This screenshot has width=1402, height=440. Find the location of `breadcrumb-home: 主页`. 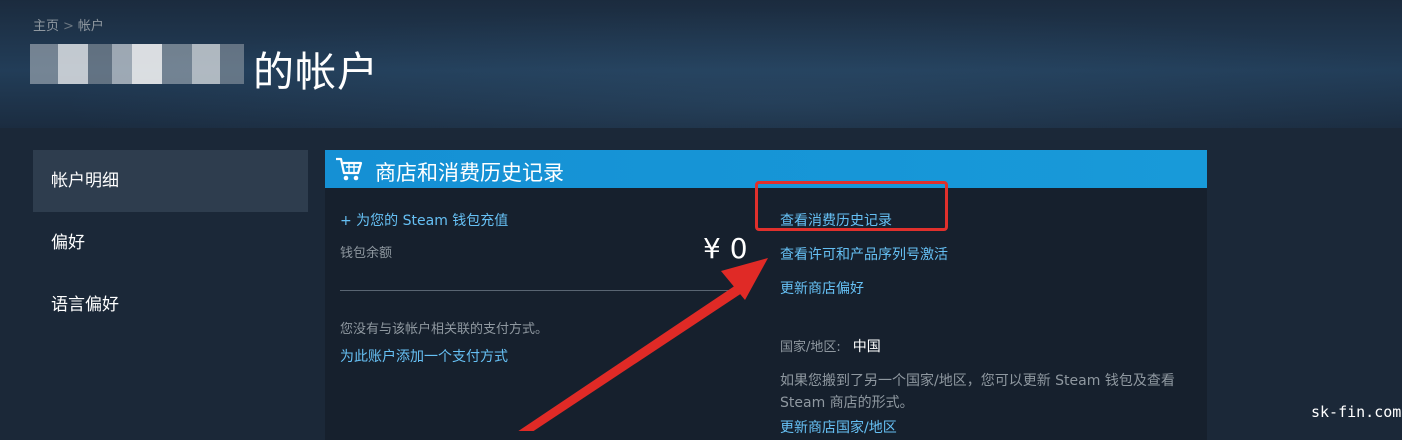

breadcrumb-home: 主页 is located at coordinates (46, 26).